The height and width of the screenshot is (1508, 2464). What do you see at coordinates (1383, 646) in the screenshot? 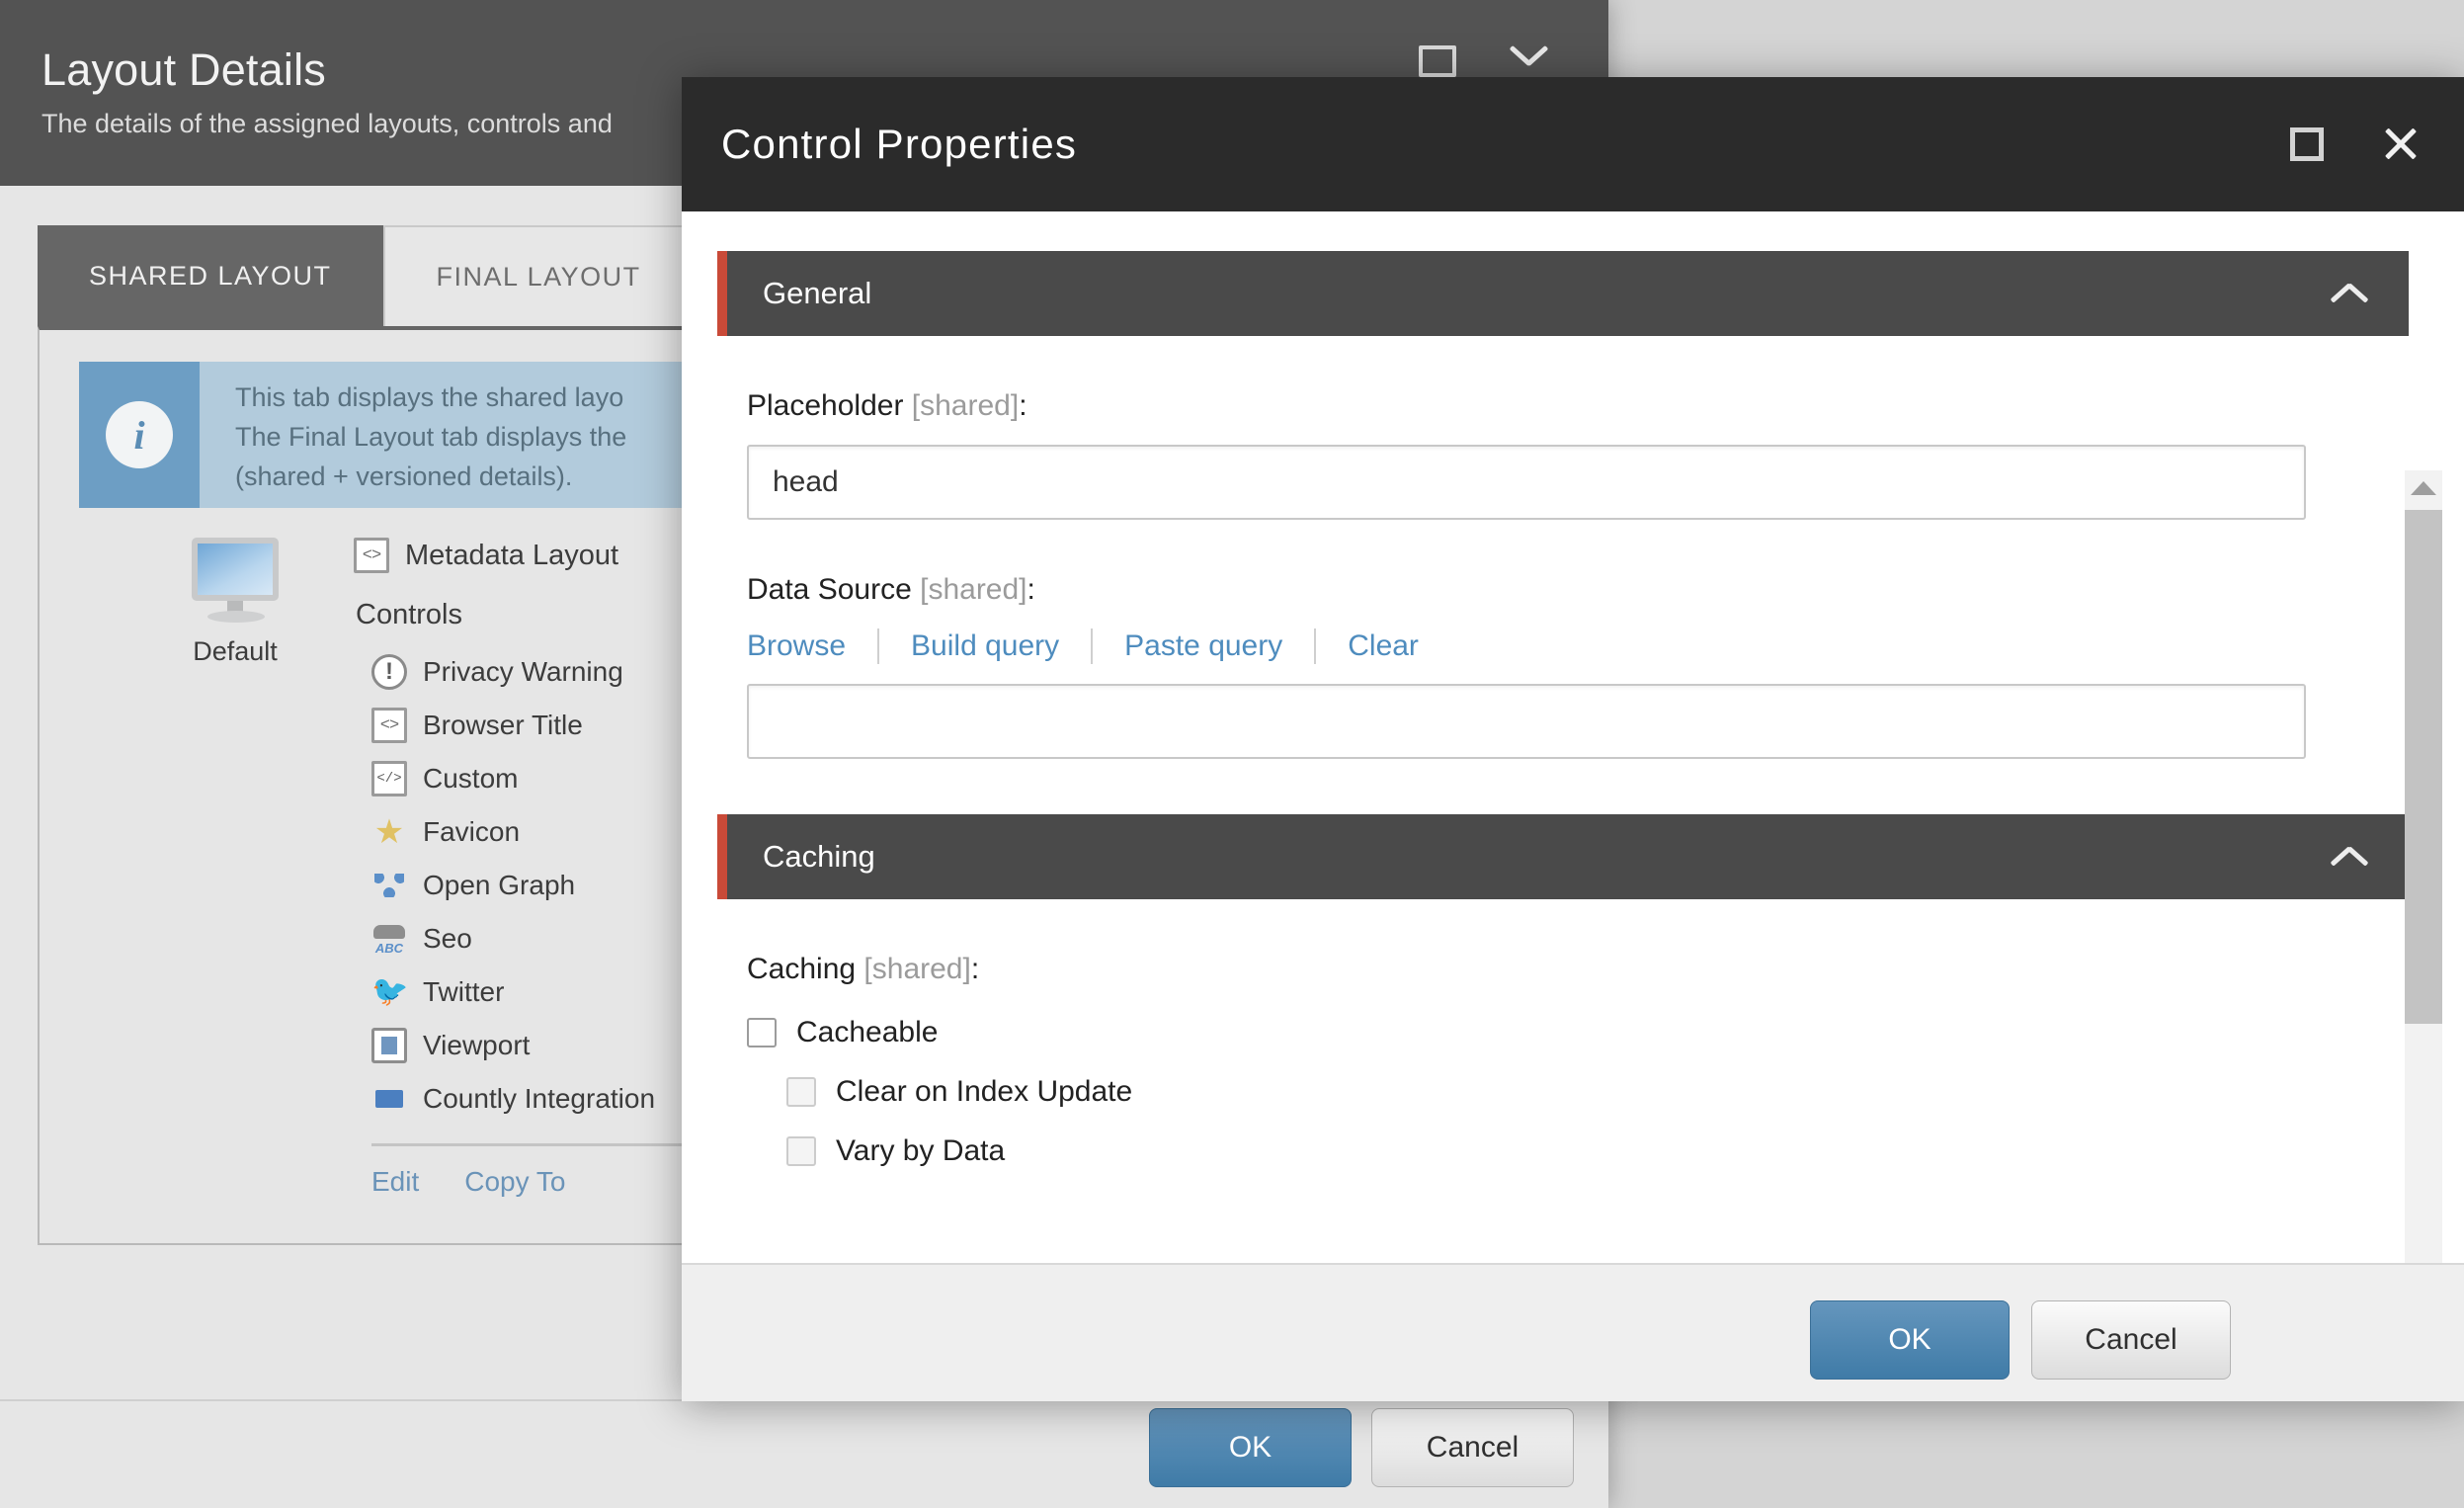
I see `clear-link: Clear` at bounding box center [1383, 646].